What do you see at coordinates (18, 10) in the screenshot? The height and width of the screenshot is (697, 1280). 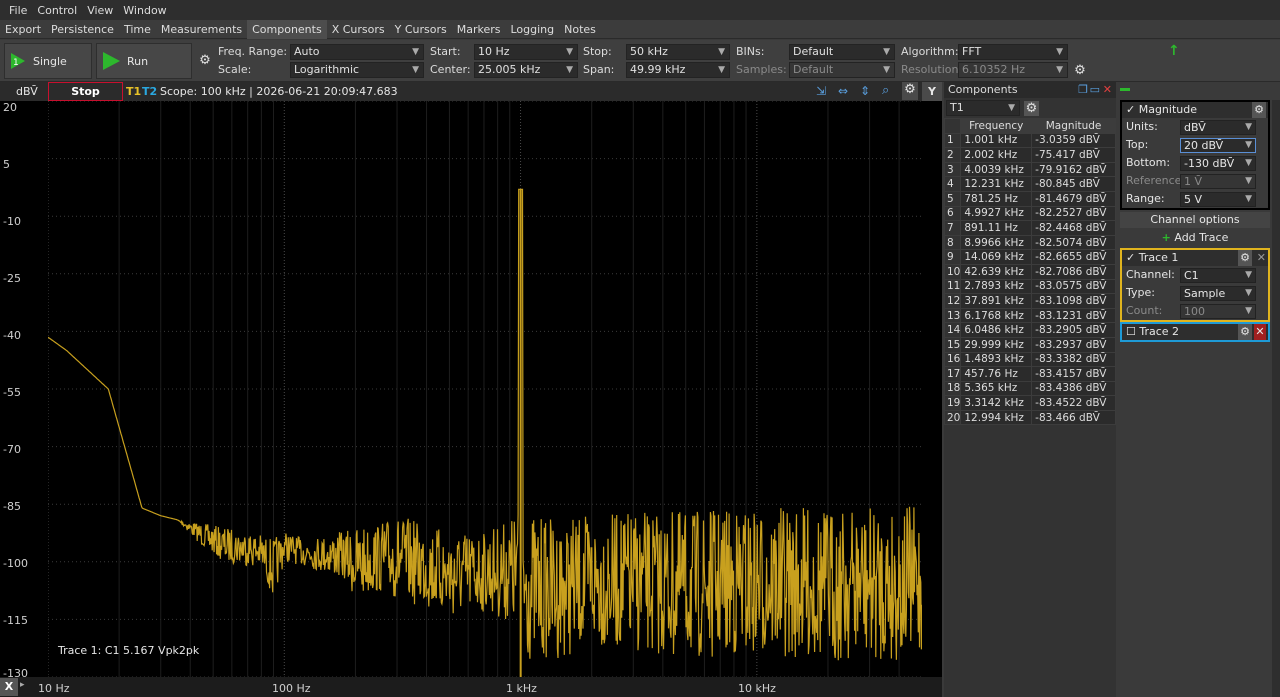 I see `menu-file: File` at bounding box center [18, 10].